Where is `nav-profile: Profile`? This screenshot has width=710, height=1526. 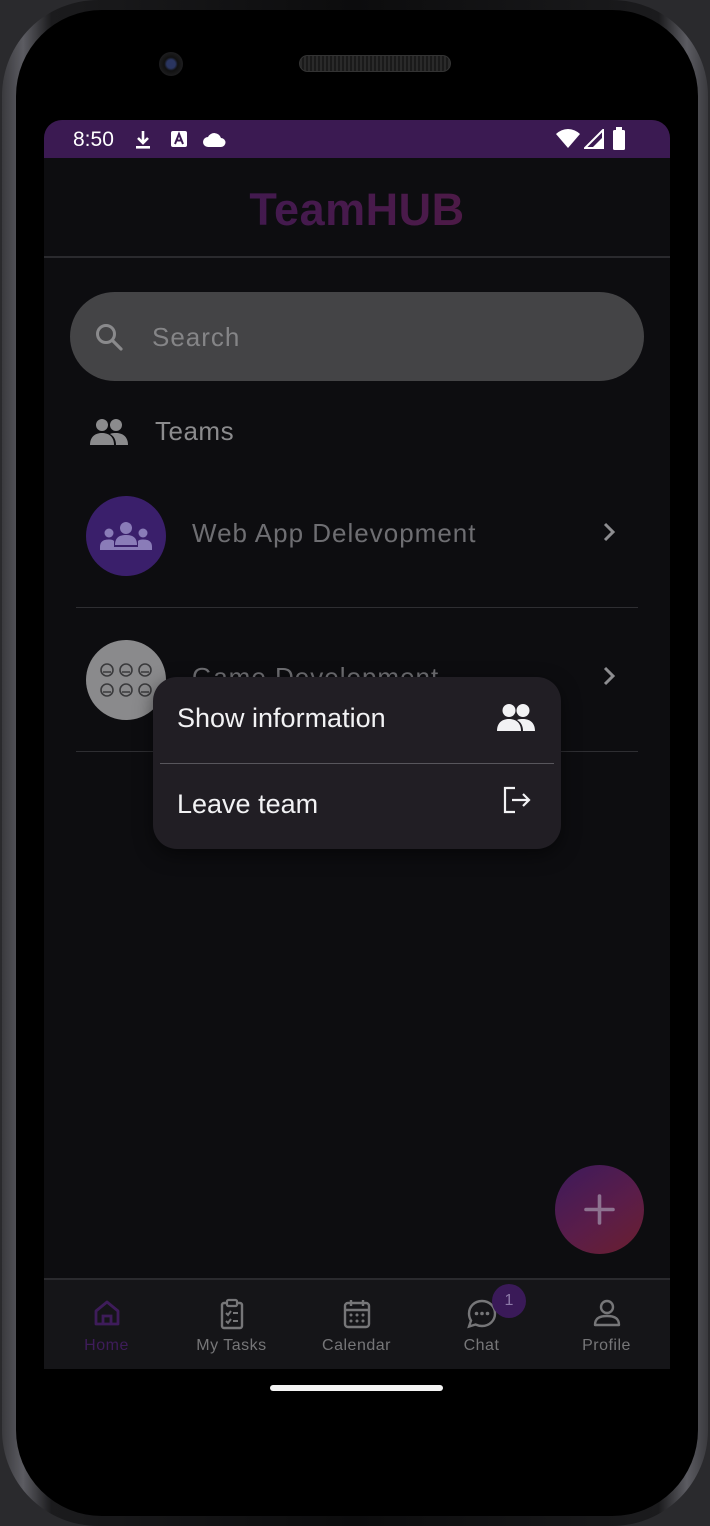 nav-profile: Profile is located at coordinates (606, 1324).